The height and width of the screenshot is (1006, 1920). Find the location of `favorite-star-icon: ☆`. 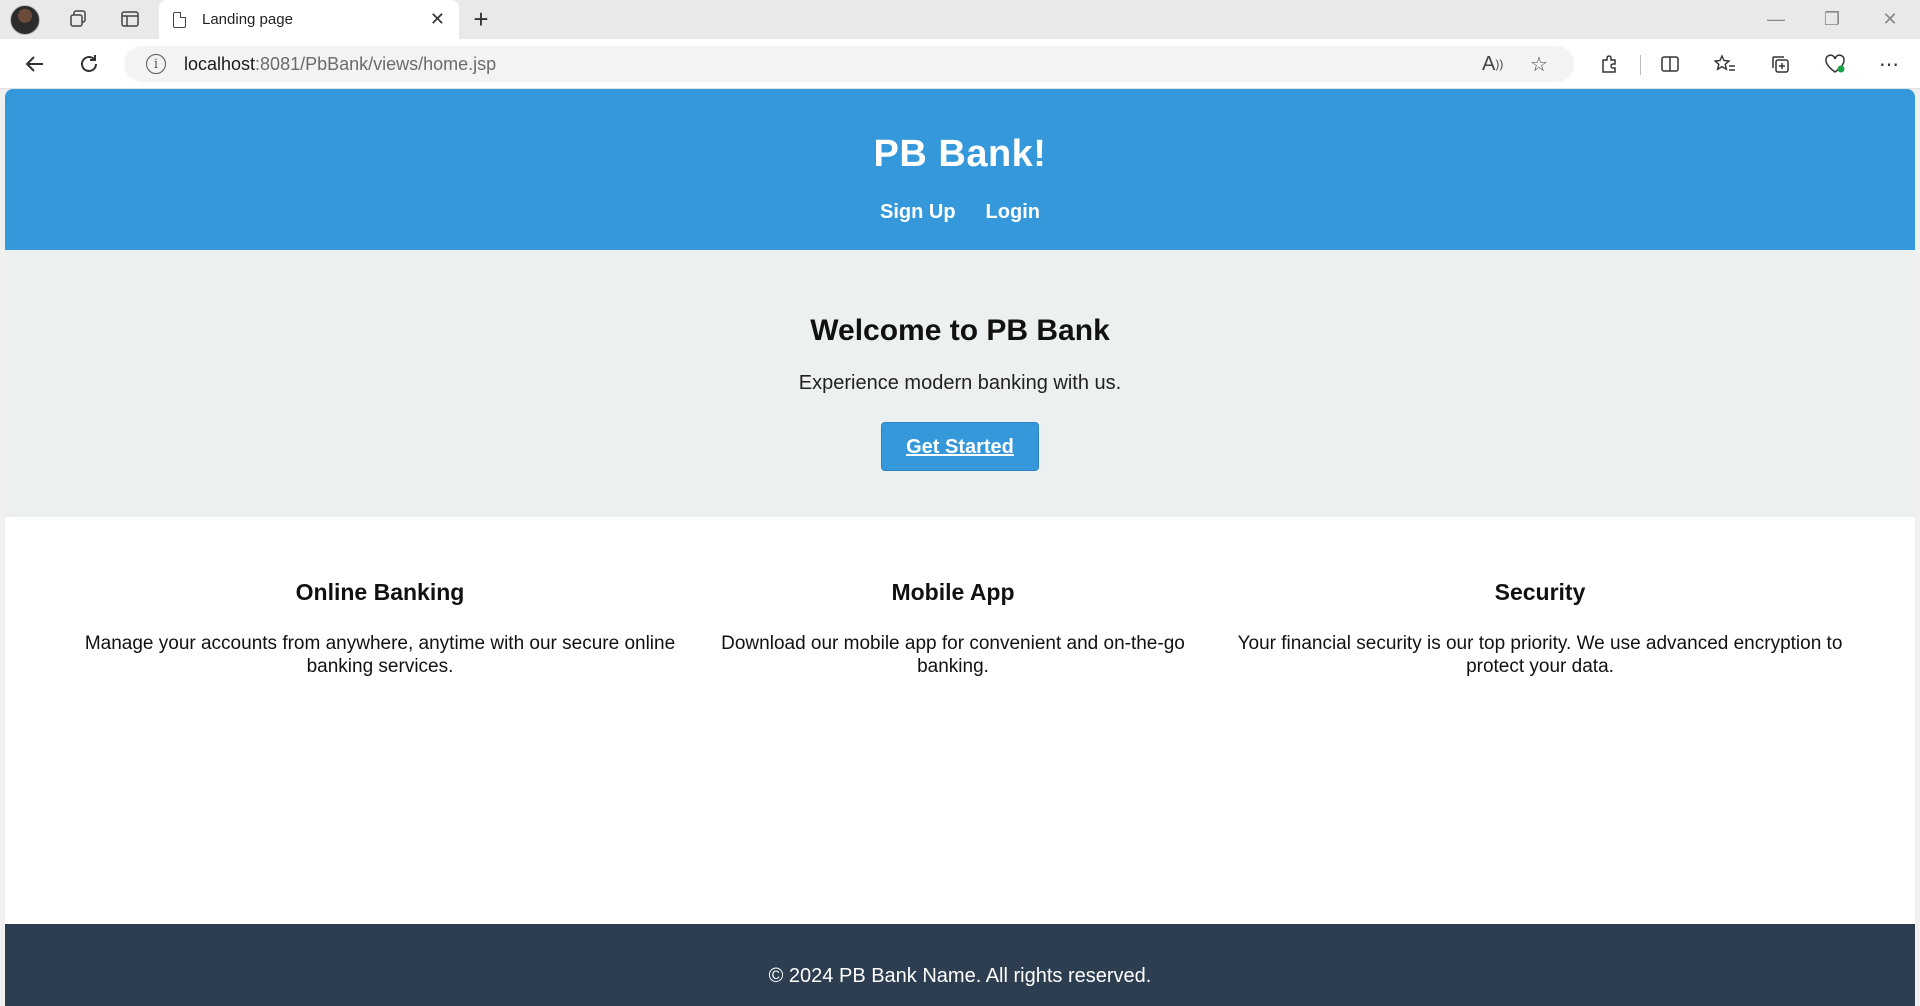

favorite-star-icon: ☆ is located at coordinates (1539, 64).